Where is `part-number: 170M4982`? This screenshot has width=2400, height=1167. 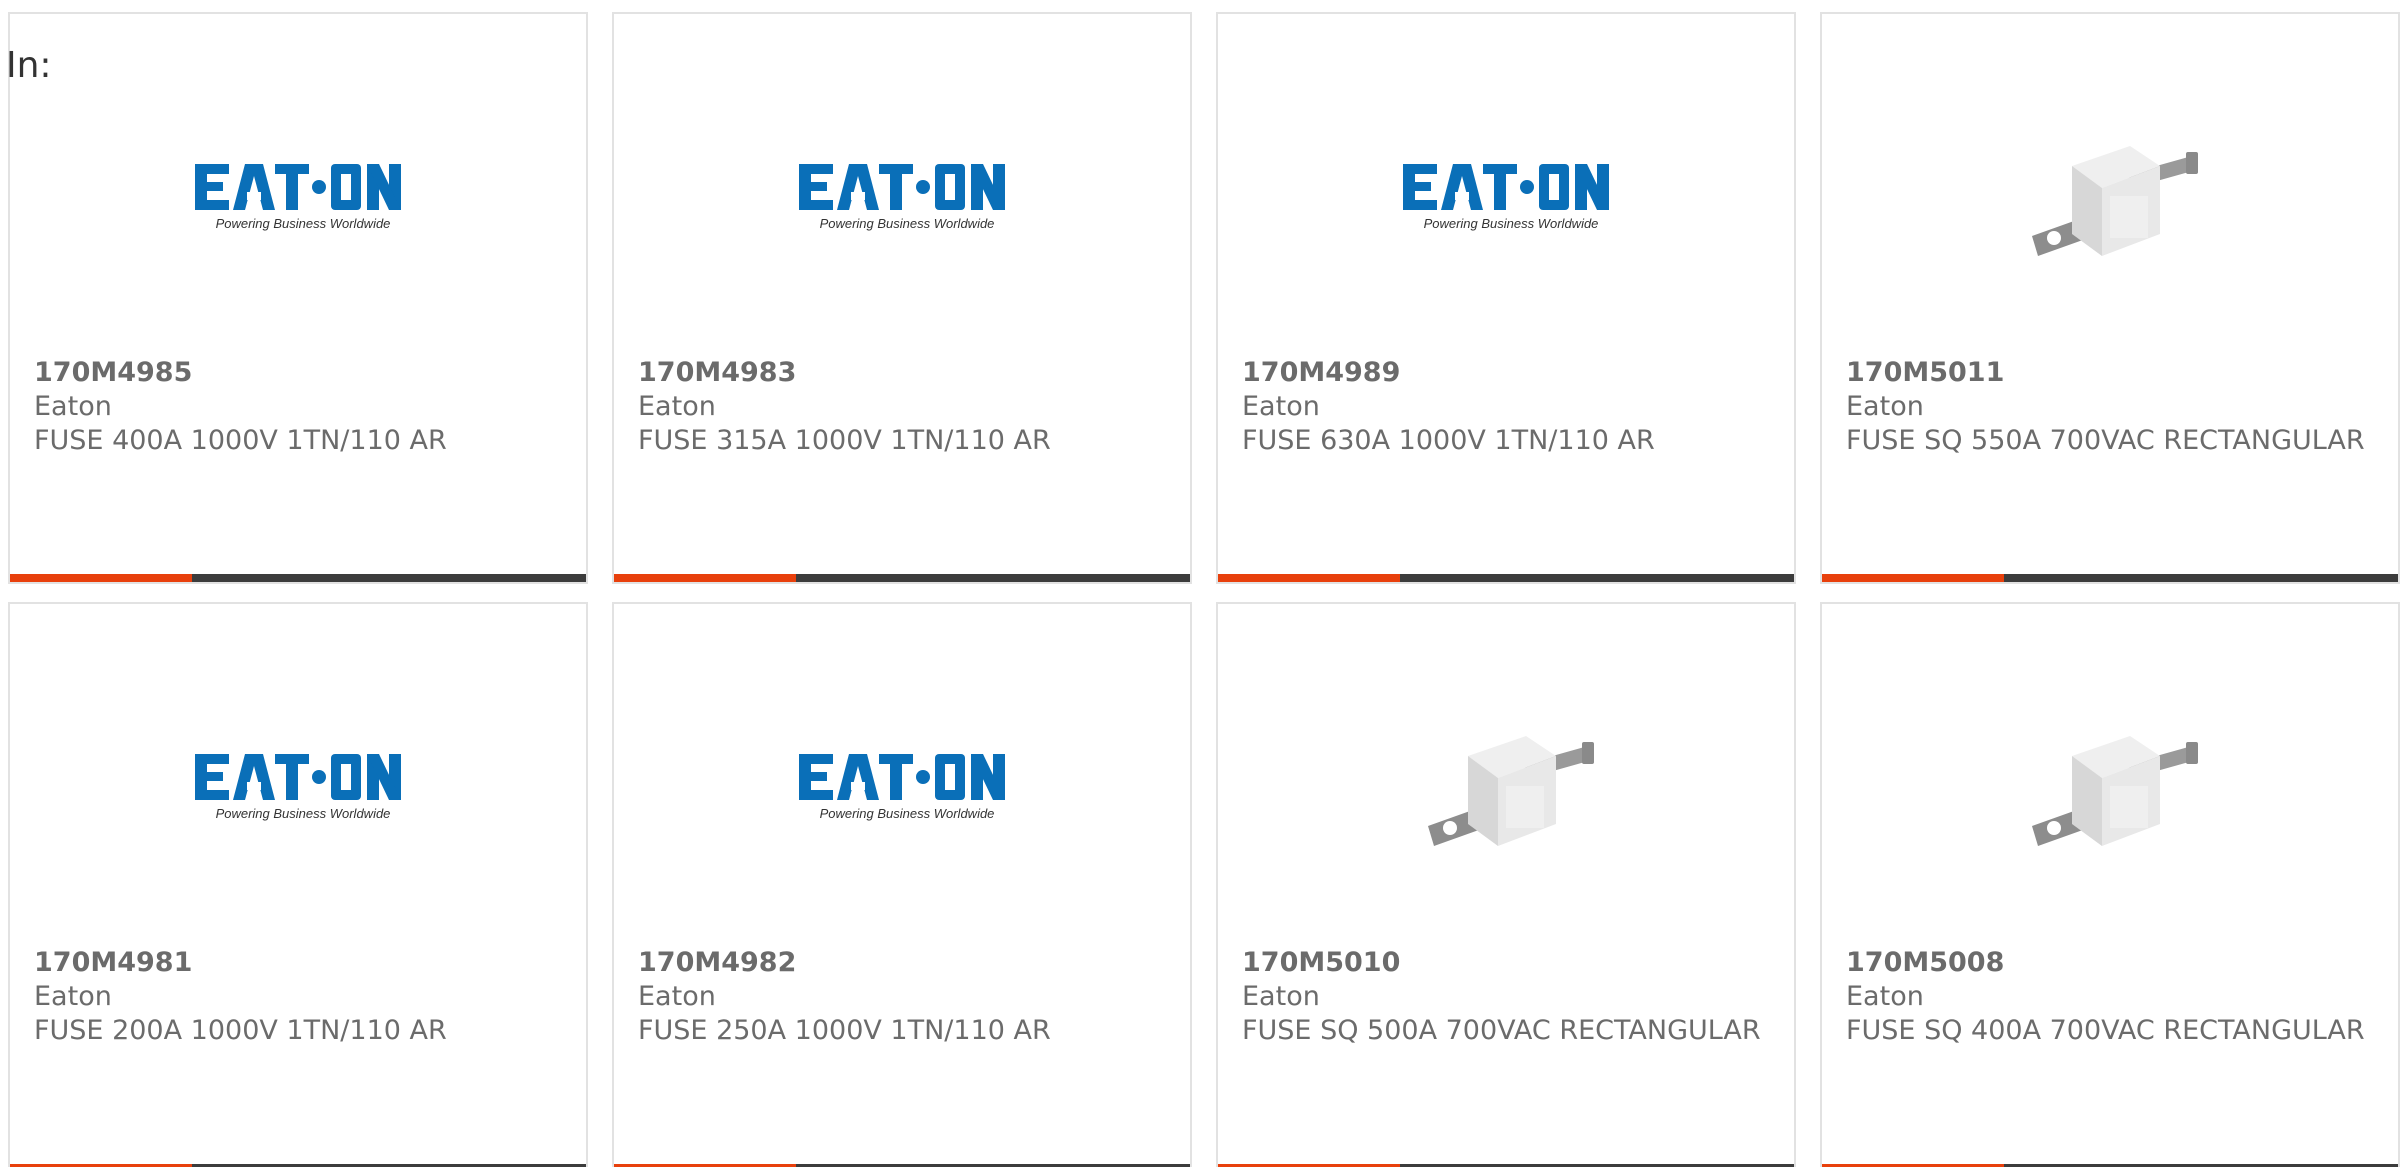
part-number: 170M4982 is located at coordinates (902, 963).